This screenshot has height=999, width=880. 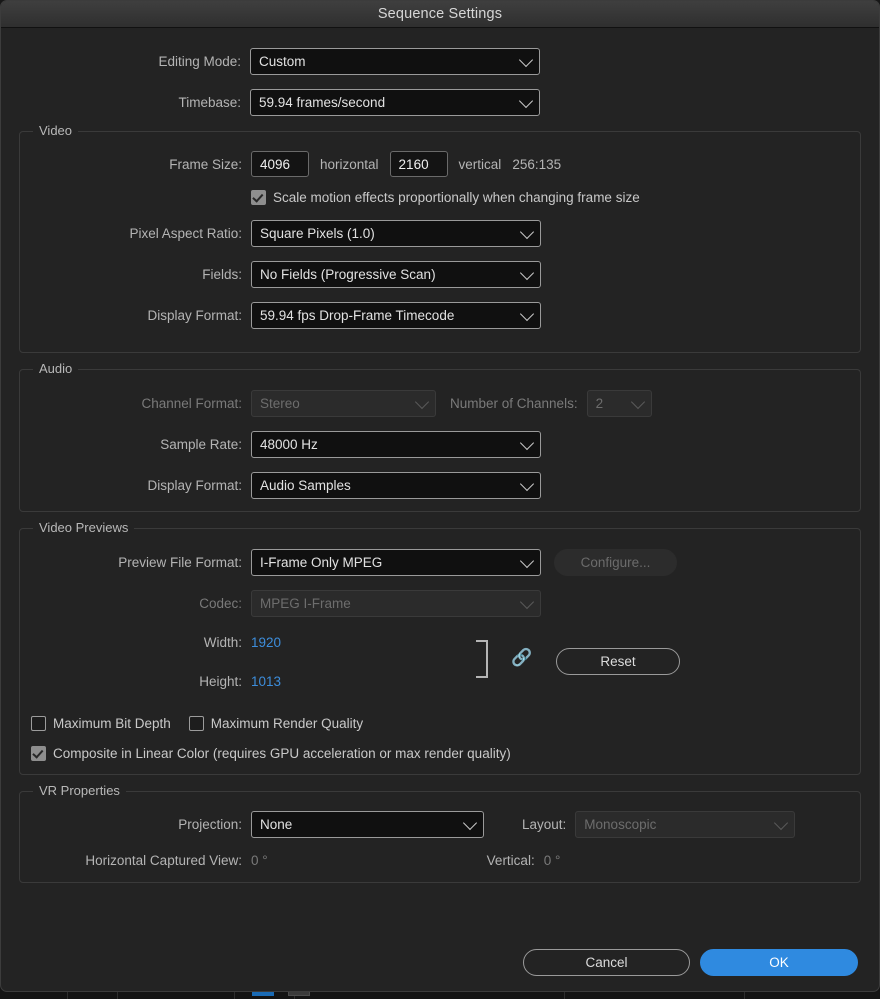 I want to click on video-display-format-select: 59.94 fps Drop-Frame Timecode, so click(x=396, y=315).